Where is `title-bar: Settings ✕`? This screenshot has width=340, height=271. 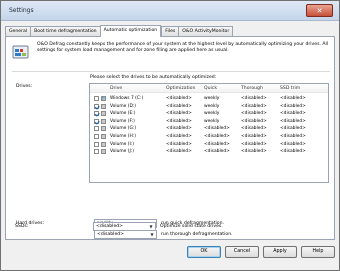
title-bar: Settings ✕ is located at coordinates (170, 11).